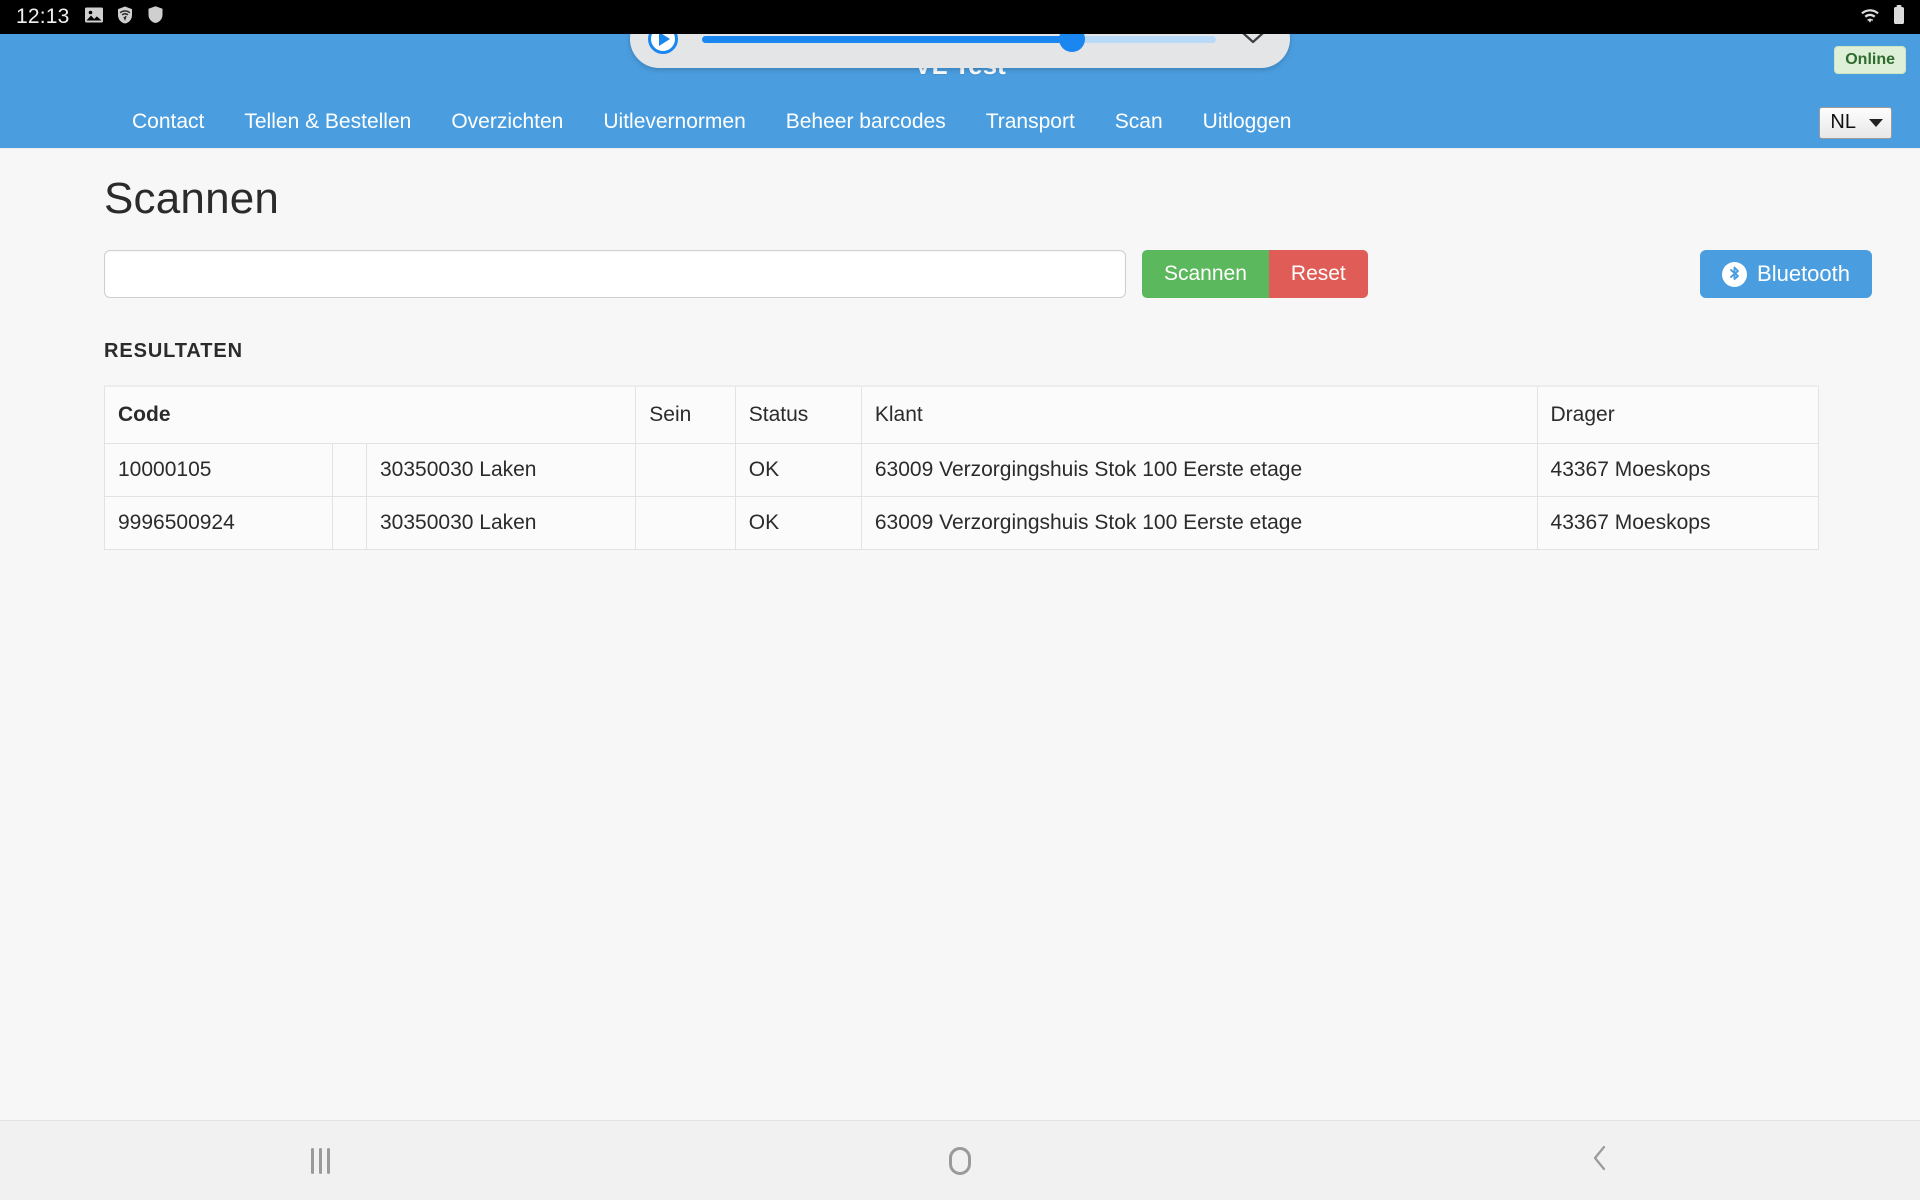 This screenshot has height=1200, width=1920. What do you see at coordinates (327, 122) in the screenshot?
I see `nav-item-tellen-bestellen: Tellen & Bestellen` at bounding box center [327, 122].